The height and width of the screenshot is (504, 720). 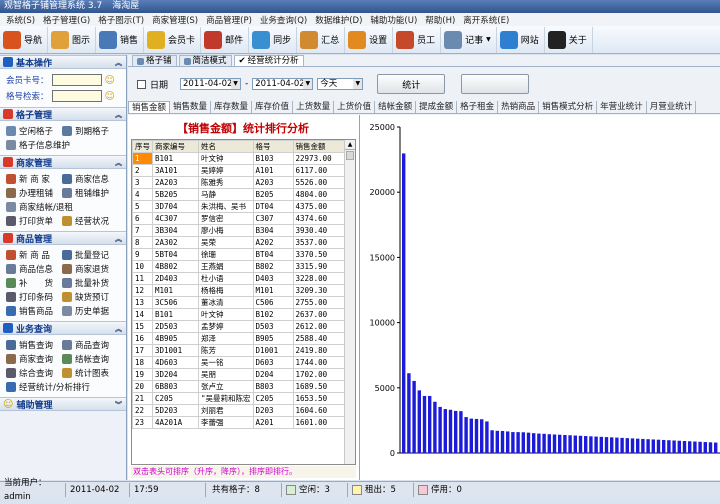 I want to click on stat-tab-7: 提成金额, so click(x=437, y=107).